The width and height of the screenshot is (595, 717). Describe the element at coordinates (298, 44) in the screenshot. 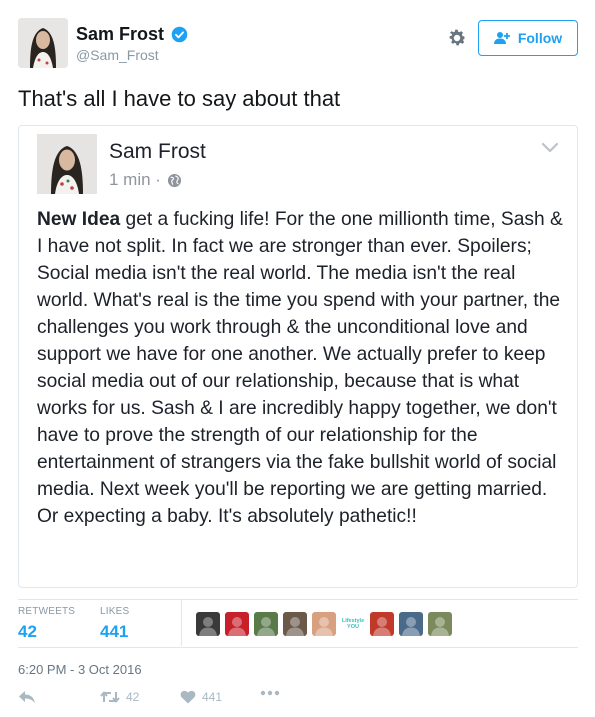

I see `tweet-header: Sam Frost @Sam_Frost Follow` at that location.